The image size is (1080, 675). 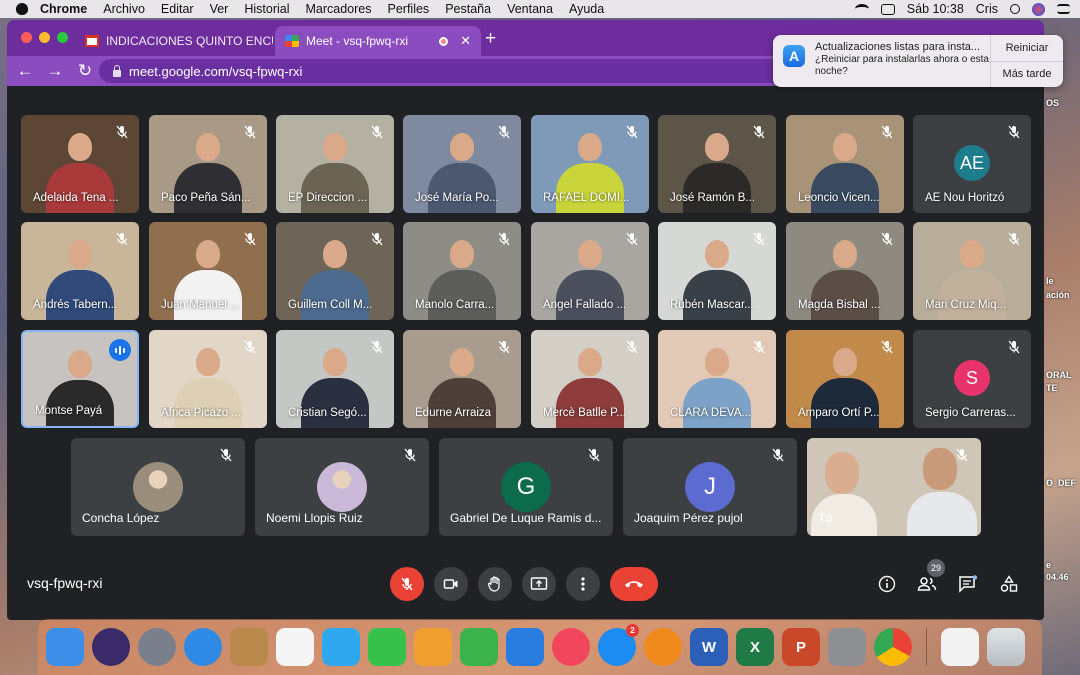 What do you see at coordinates (177, 9) in the screenshot?
I see `menu-editar: Editar` at bounding box center [177, 9].